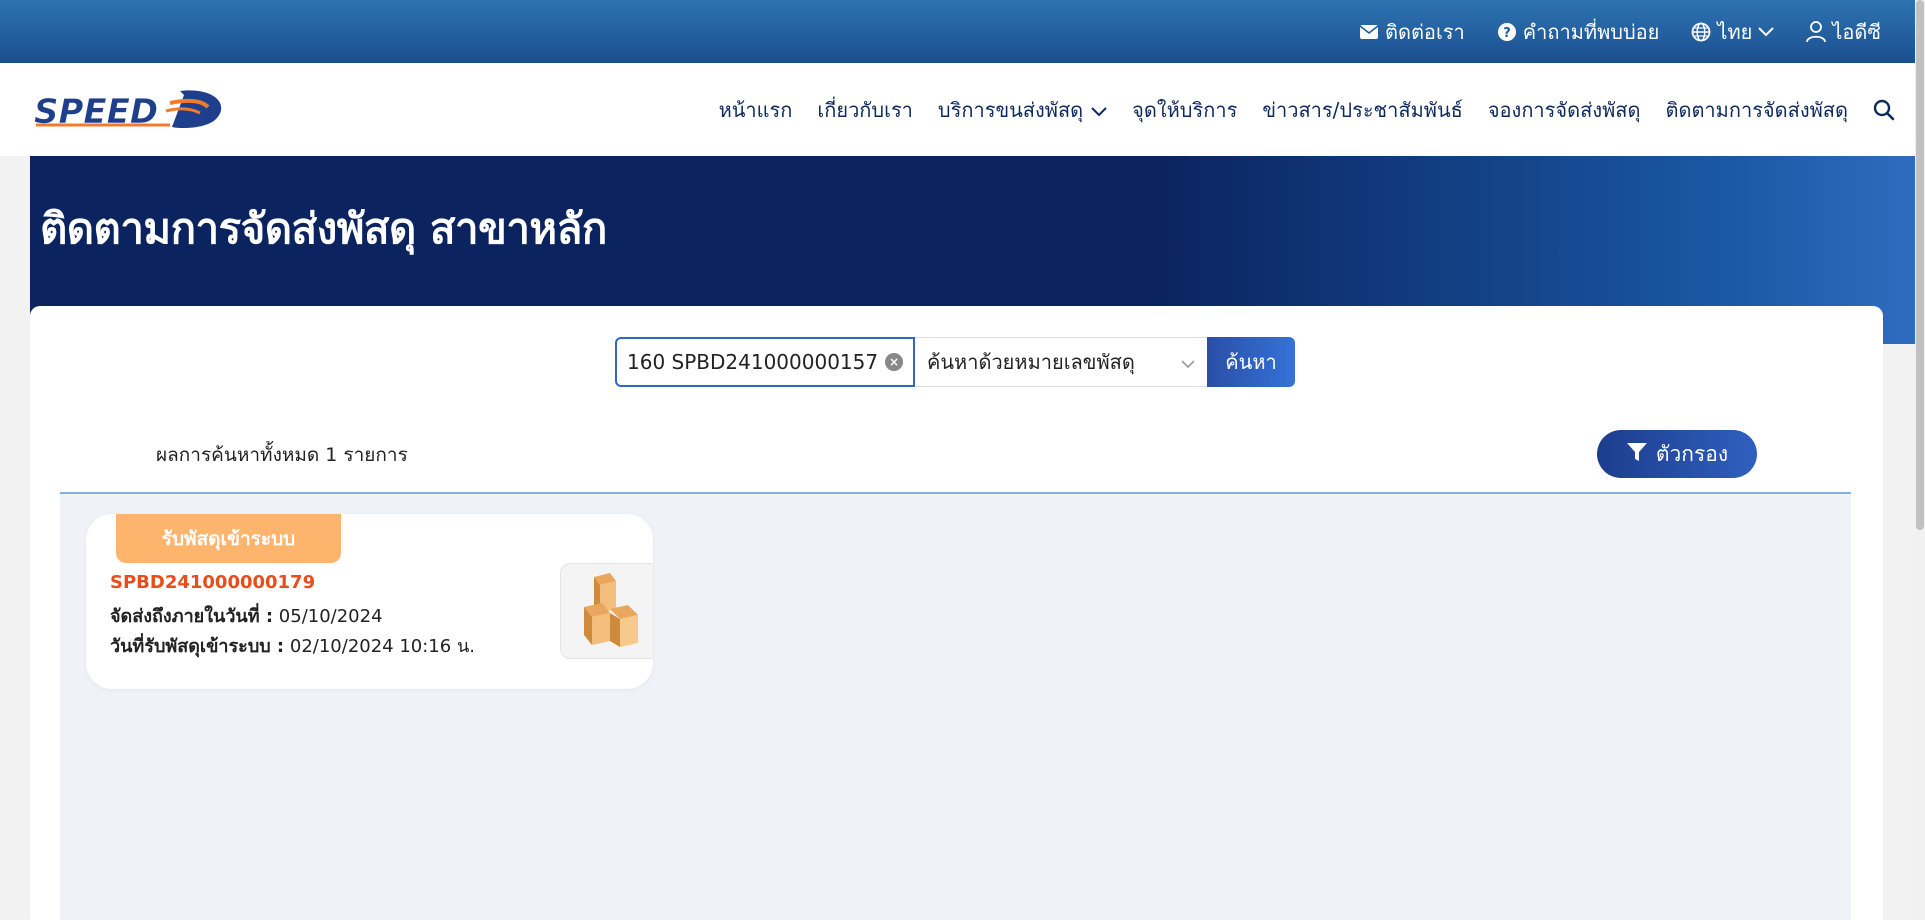 The height and width of the screenshot is (920, 1925). Describe the element at coordinates (1591, 31) in the screenshot. I see `faq-label: คำถามที่พบบ่อย` at that location.